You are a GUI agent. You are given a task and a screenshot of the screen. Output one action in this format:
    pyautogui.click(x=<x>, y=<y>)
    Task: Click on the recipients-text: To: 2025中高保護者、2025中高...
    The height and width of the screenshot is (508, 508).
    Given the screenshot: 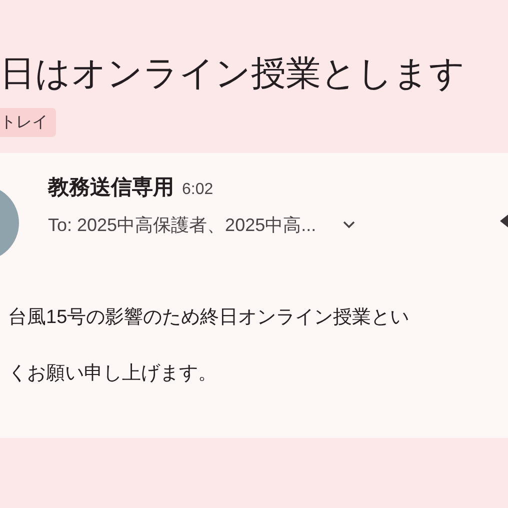 What is the action you would take?
    pyautogui.click(x=182, y=225)
    